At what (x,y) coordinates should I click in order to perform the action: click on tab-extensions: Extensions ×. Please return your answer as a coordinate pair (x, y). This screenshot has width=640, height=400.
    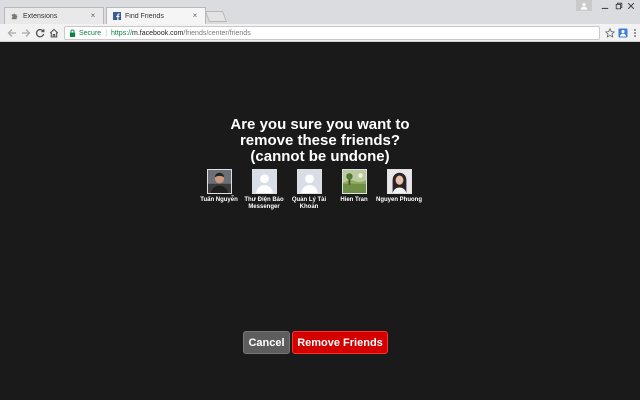
    Looking at the image, I should click on (54, 15).